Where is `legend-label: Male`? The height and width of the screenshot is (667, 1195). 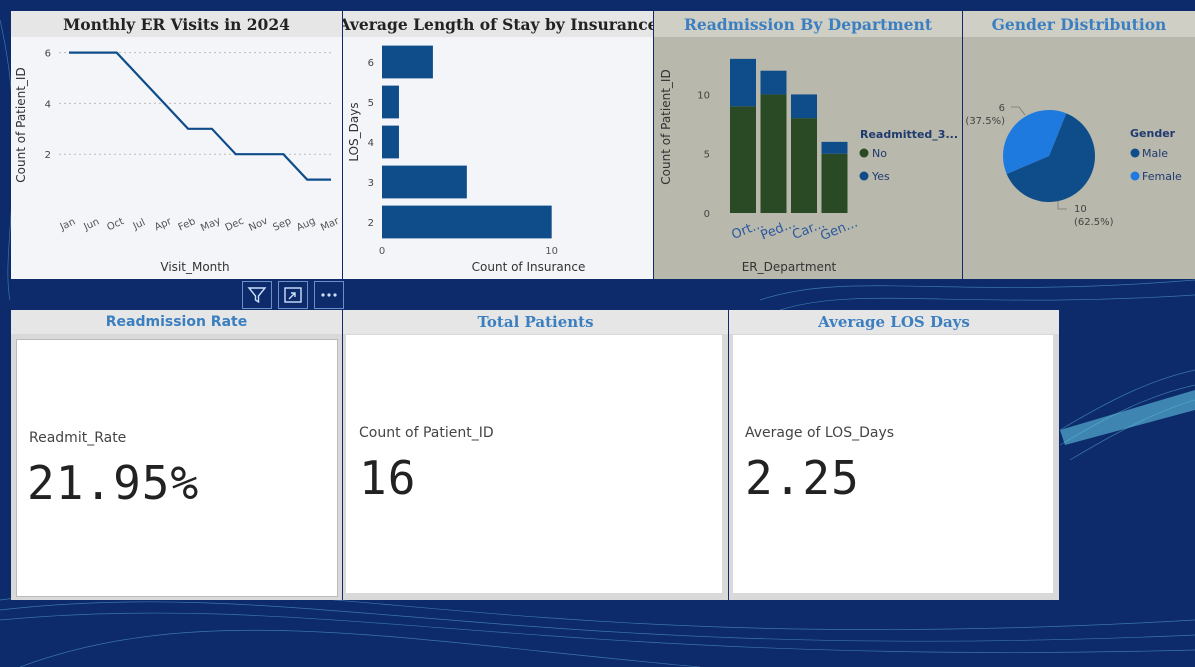
legend-label: Male is located at coordinates (1155, 153).